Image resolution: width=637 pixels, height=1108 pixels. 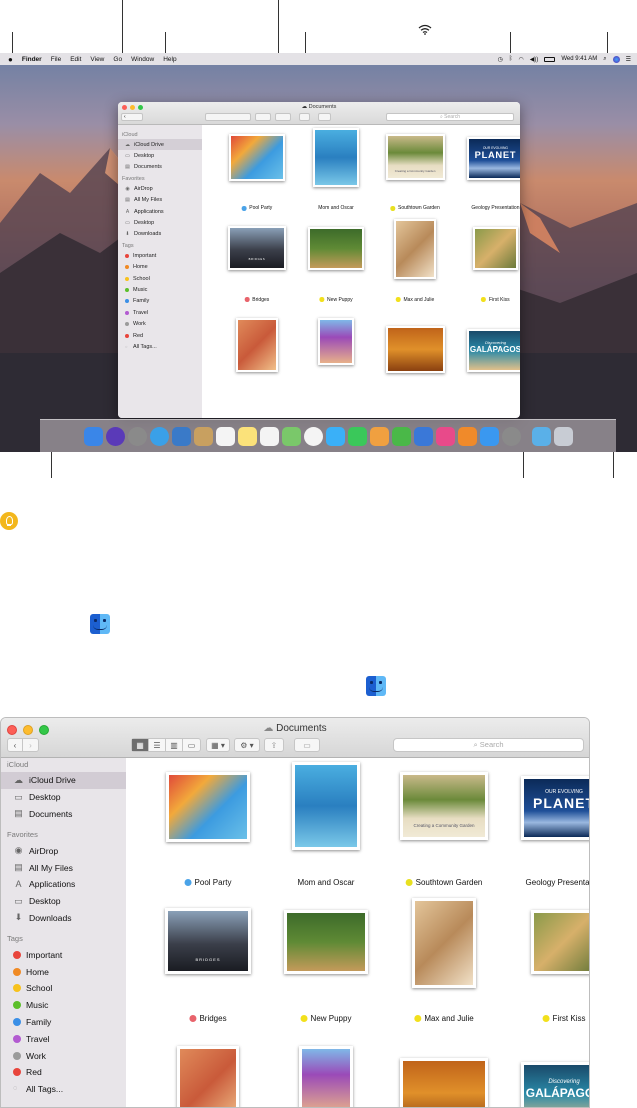 What do you see at coordinates (493, 158) in the screenshot?
I see `small-file-thumbnail-geology-presentation: OUR EVOLVING PLANET` at bounding box center [493, 158].